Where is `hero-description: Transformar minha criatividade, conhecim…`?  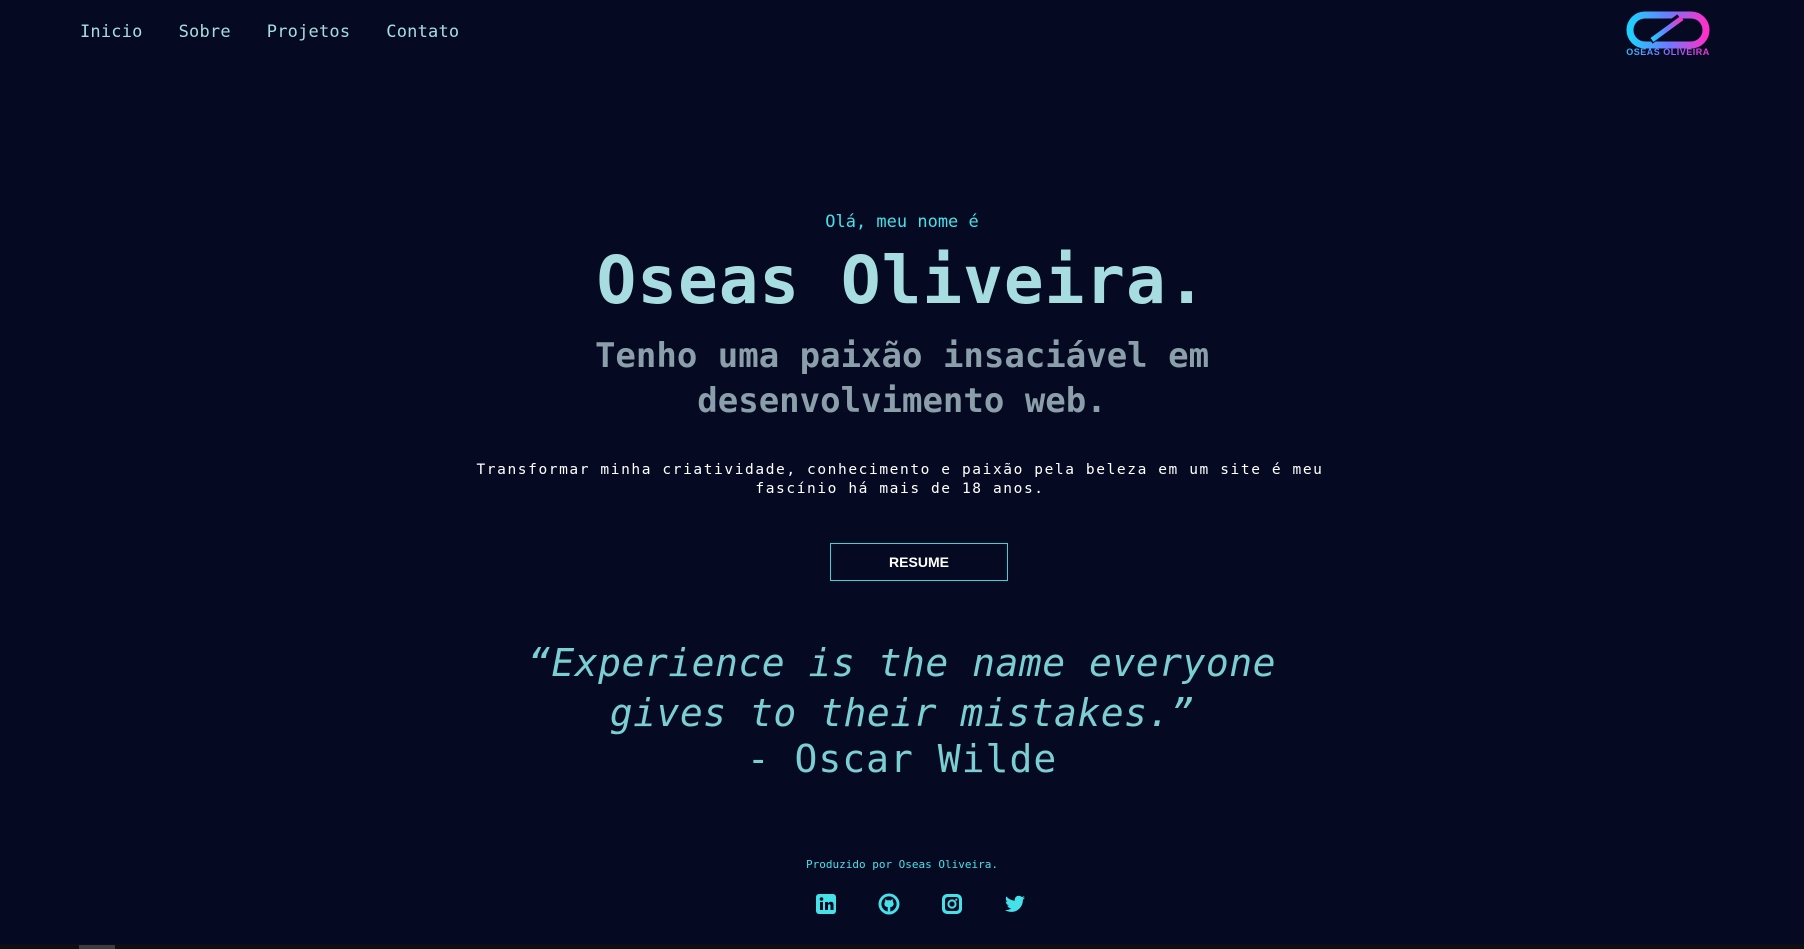 hero-description: Transformar minha criatividade, conhecim… is located at coordinates (900, 479).